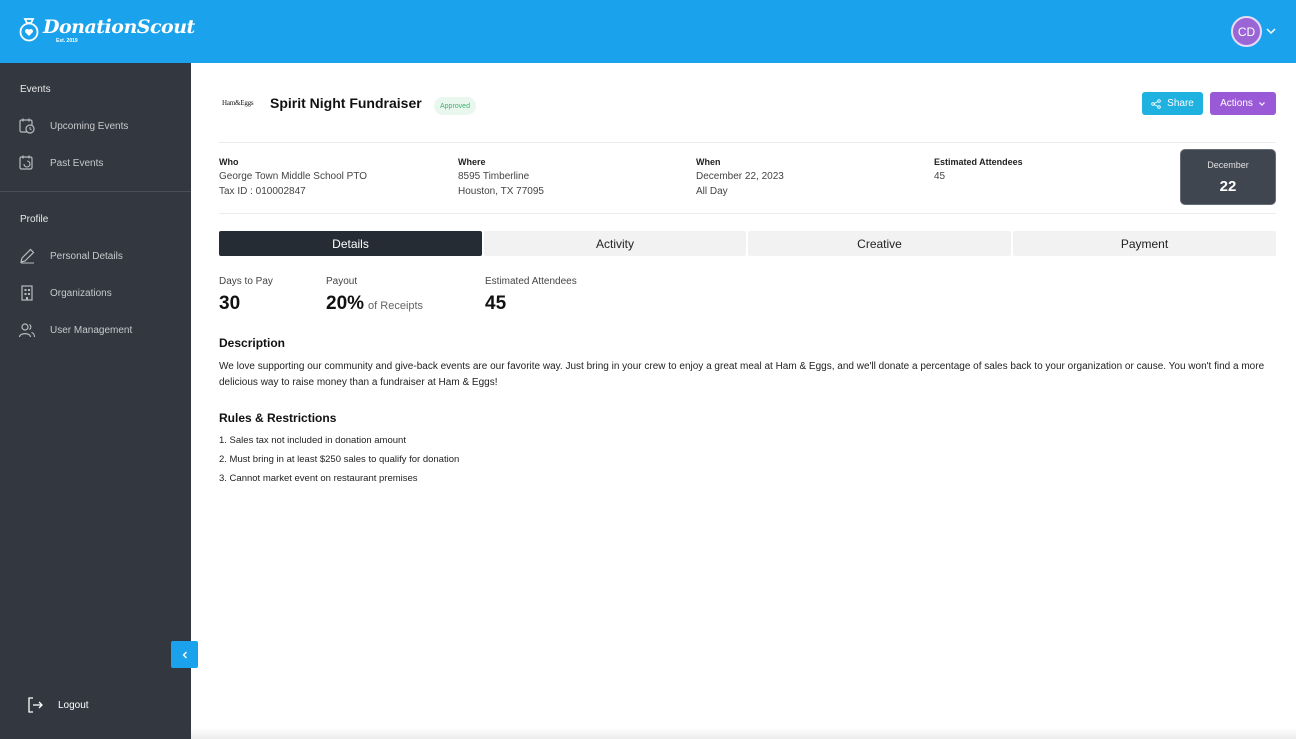 This screenshot has height=739, width=1296. I want to click on sidebar-item-organizations: Organizations, so click(65, 293).